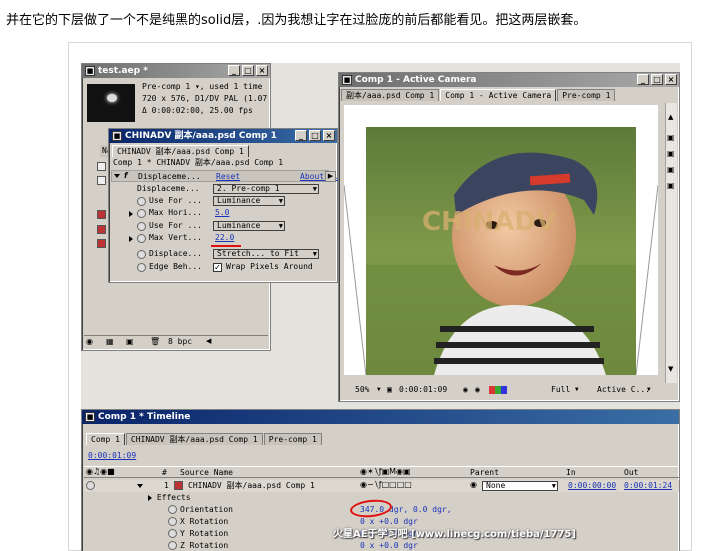 Image resolution: width=705 pixels, height=551 pixels. I want to click on tab-precomp-layer: 副本/aaa.psd Comp 1, so click(390, 95).